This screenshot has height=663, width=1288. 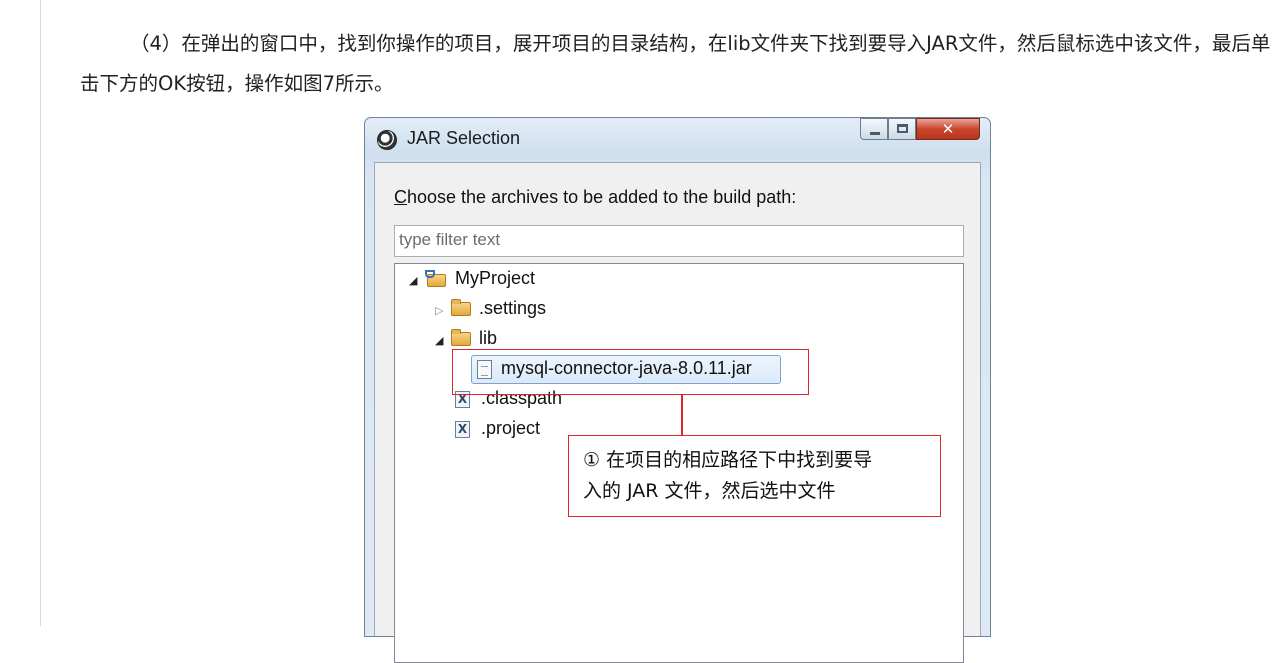 What do you see at coordinates (682, 415) in the screenshot?
I see `annotation-connector-line` at bounding box center [682, 415].